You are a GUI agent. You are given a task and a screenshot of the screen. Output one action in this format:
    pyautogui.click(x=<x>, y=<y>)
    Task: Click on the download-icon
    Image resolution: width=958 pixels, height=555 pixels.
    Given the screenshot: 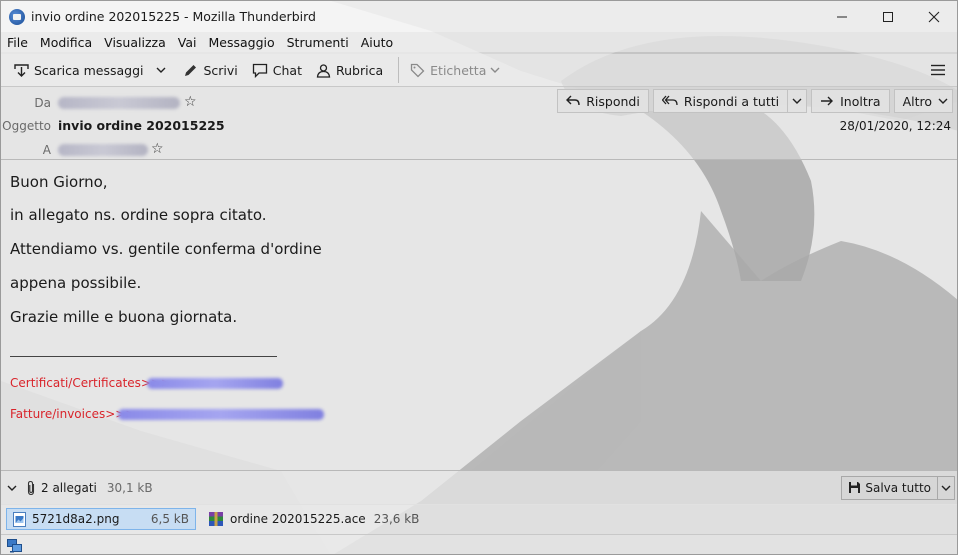 What is the action you would take?
    pyautogui.click(x=21, y=70)
    